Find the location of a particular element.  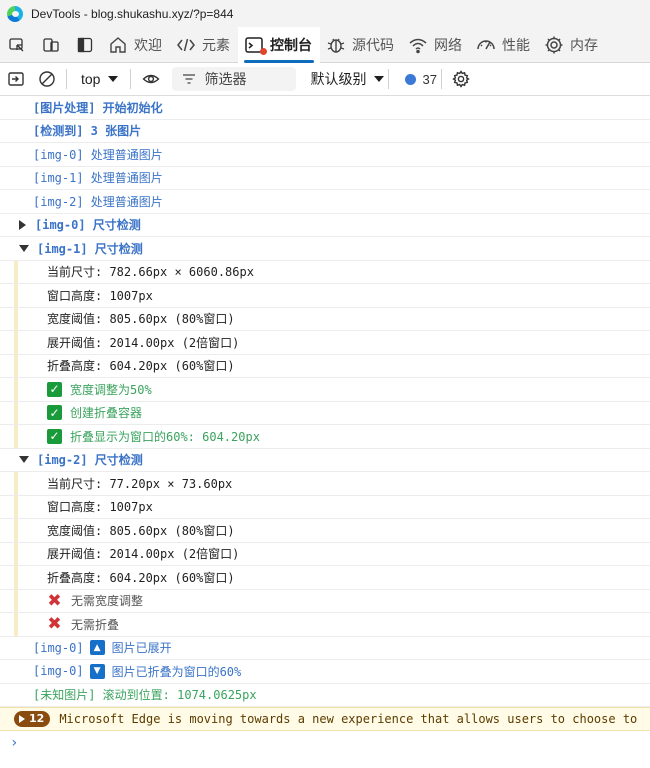

tab-memory-label: 内存 is located at coordinates (584, 44).